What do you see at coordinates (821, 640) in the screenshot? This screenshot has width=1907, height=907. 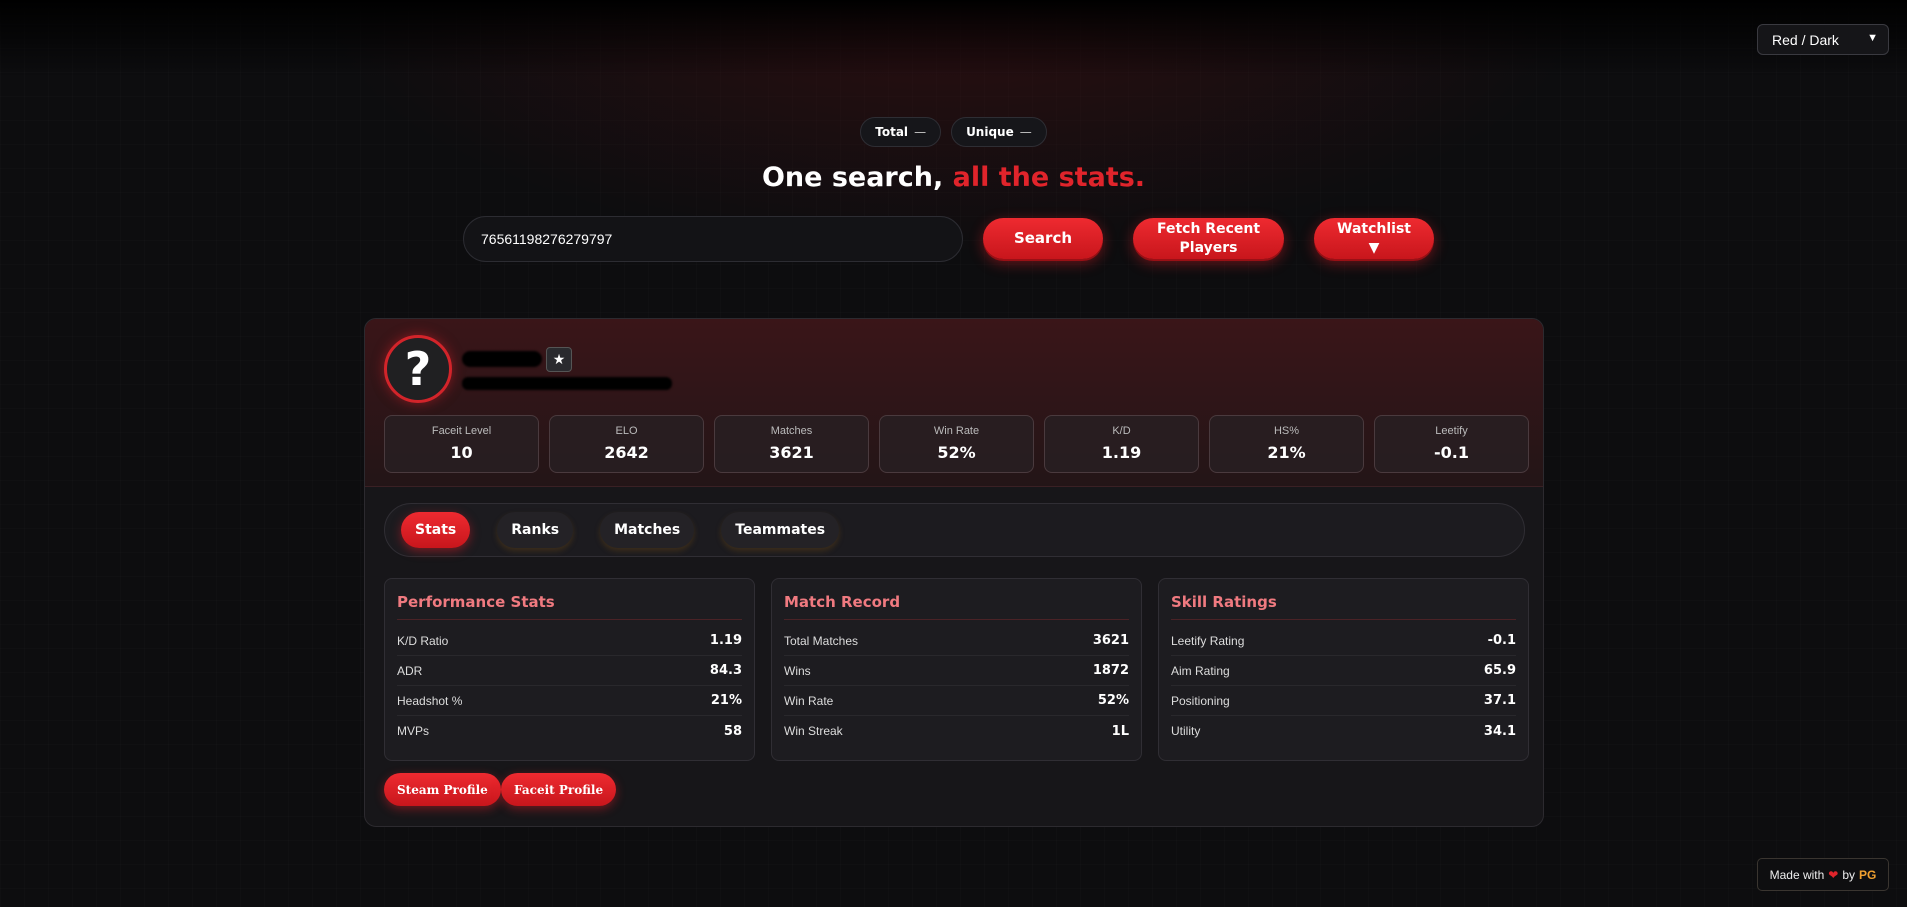 I see `row-label: Total Matches` at bounding box center [821, 640].